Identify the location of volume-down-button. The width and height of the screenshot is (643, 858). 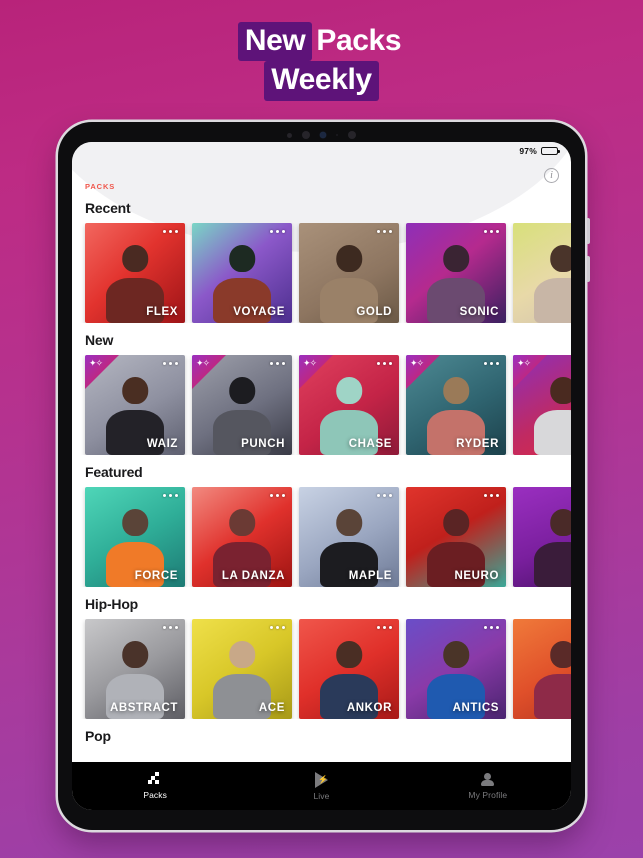
(588, 269).